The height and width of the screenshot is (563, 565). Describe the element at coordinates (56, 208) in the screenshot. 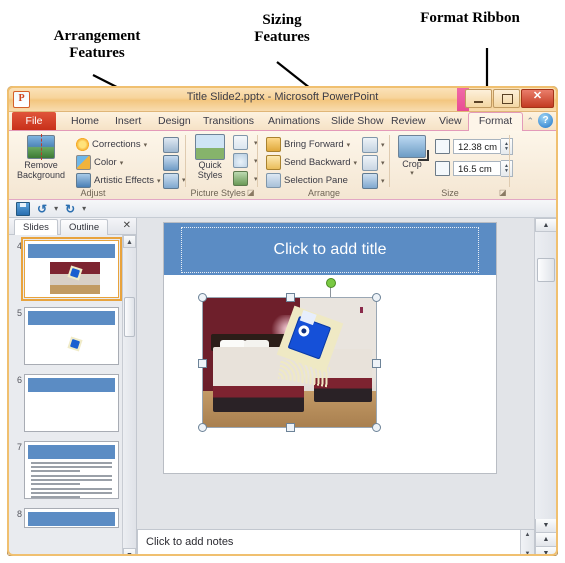

I see `undo-dropdown-icon: ▾` at that location.